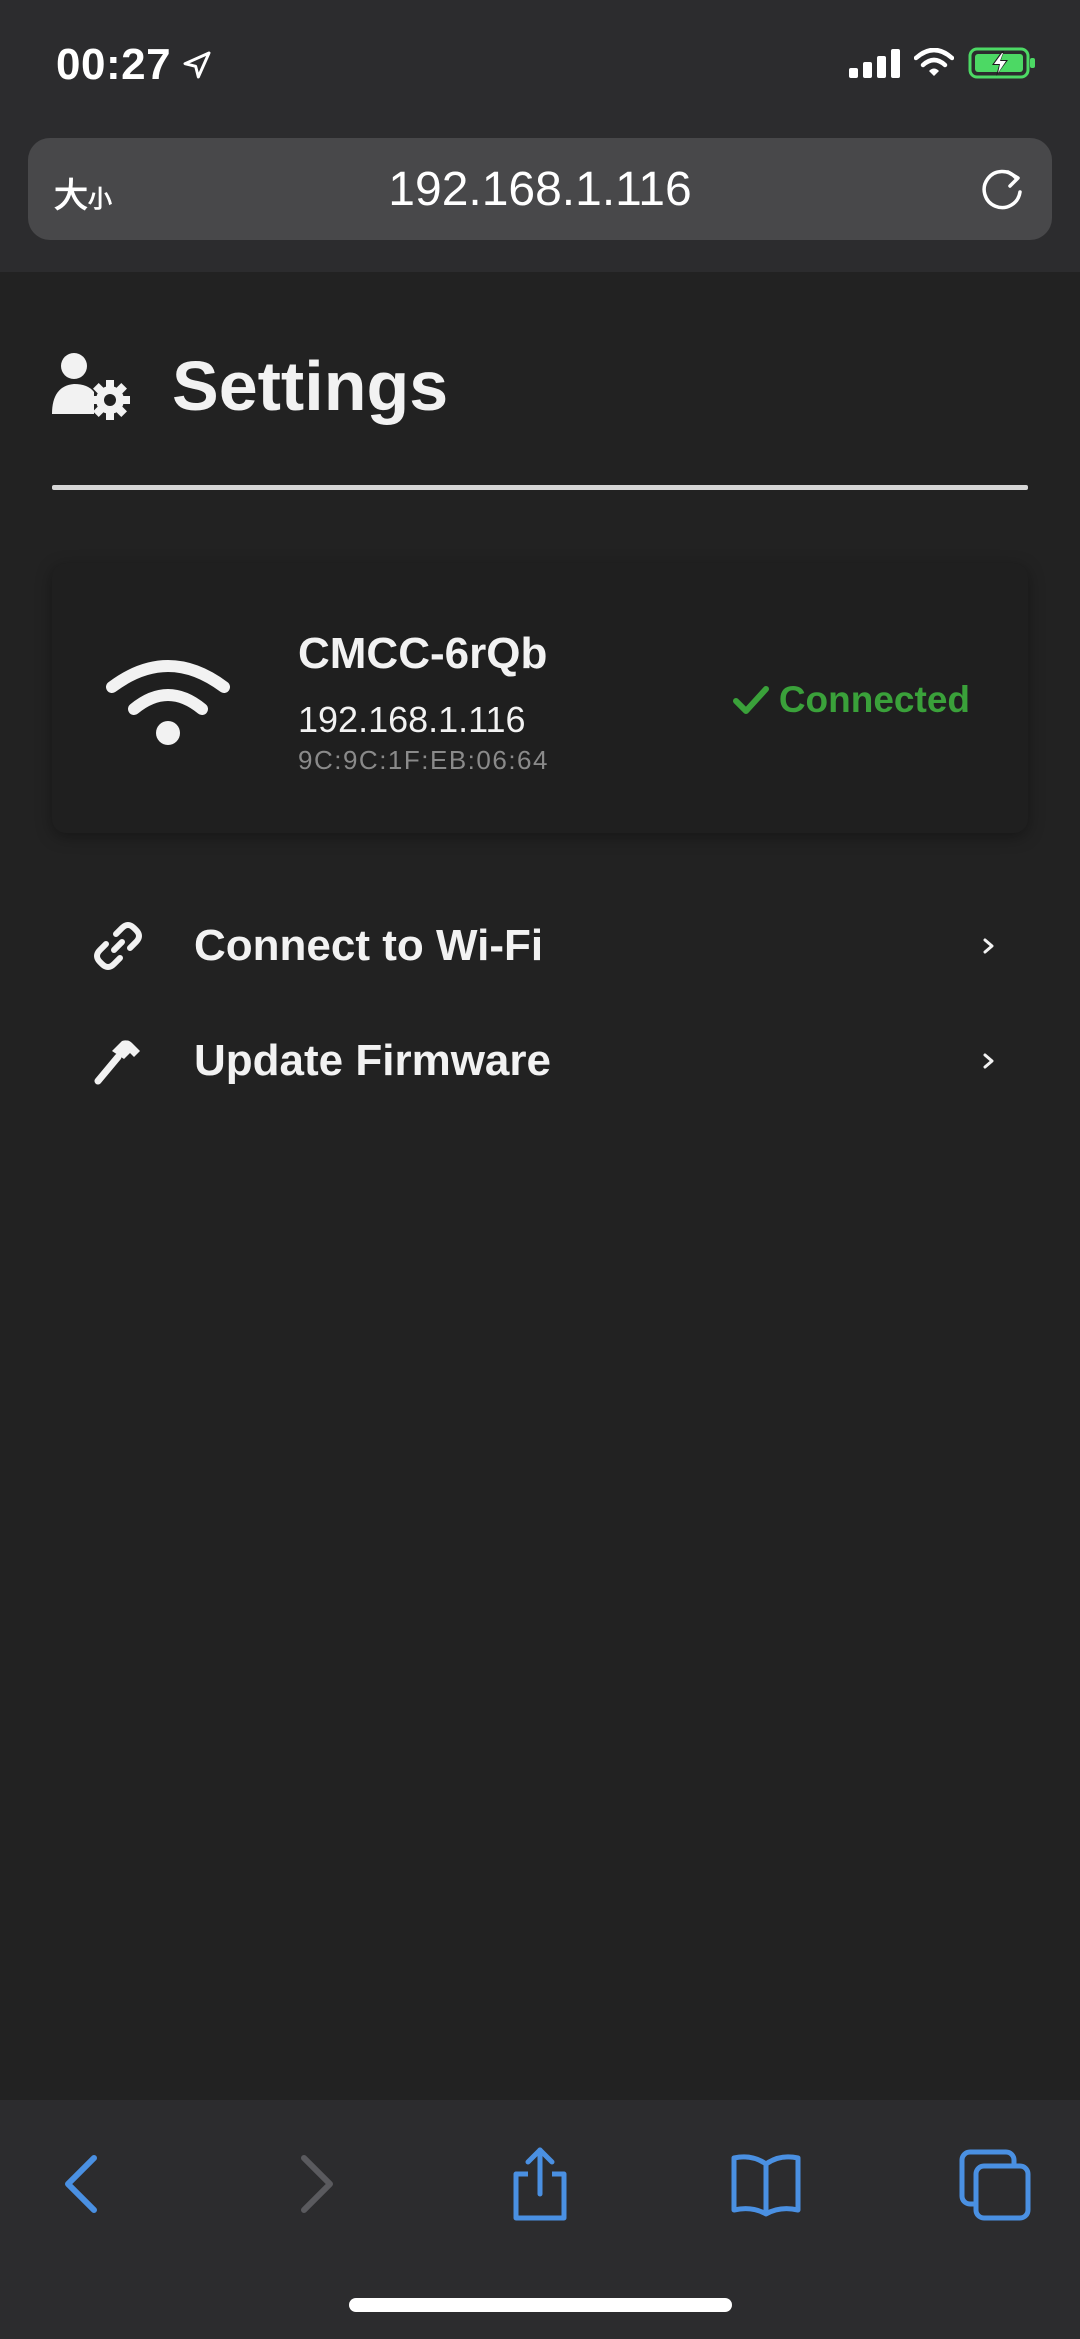 Image resolution: width=1080 pixels, height=2339 pixels. What do you see at coordinates (874, 699) in the screenshot?
I see `connection-status-label: Connected` at bounding box center [874, 699].